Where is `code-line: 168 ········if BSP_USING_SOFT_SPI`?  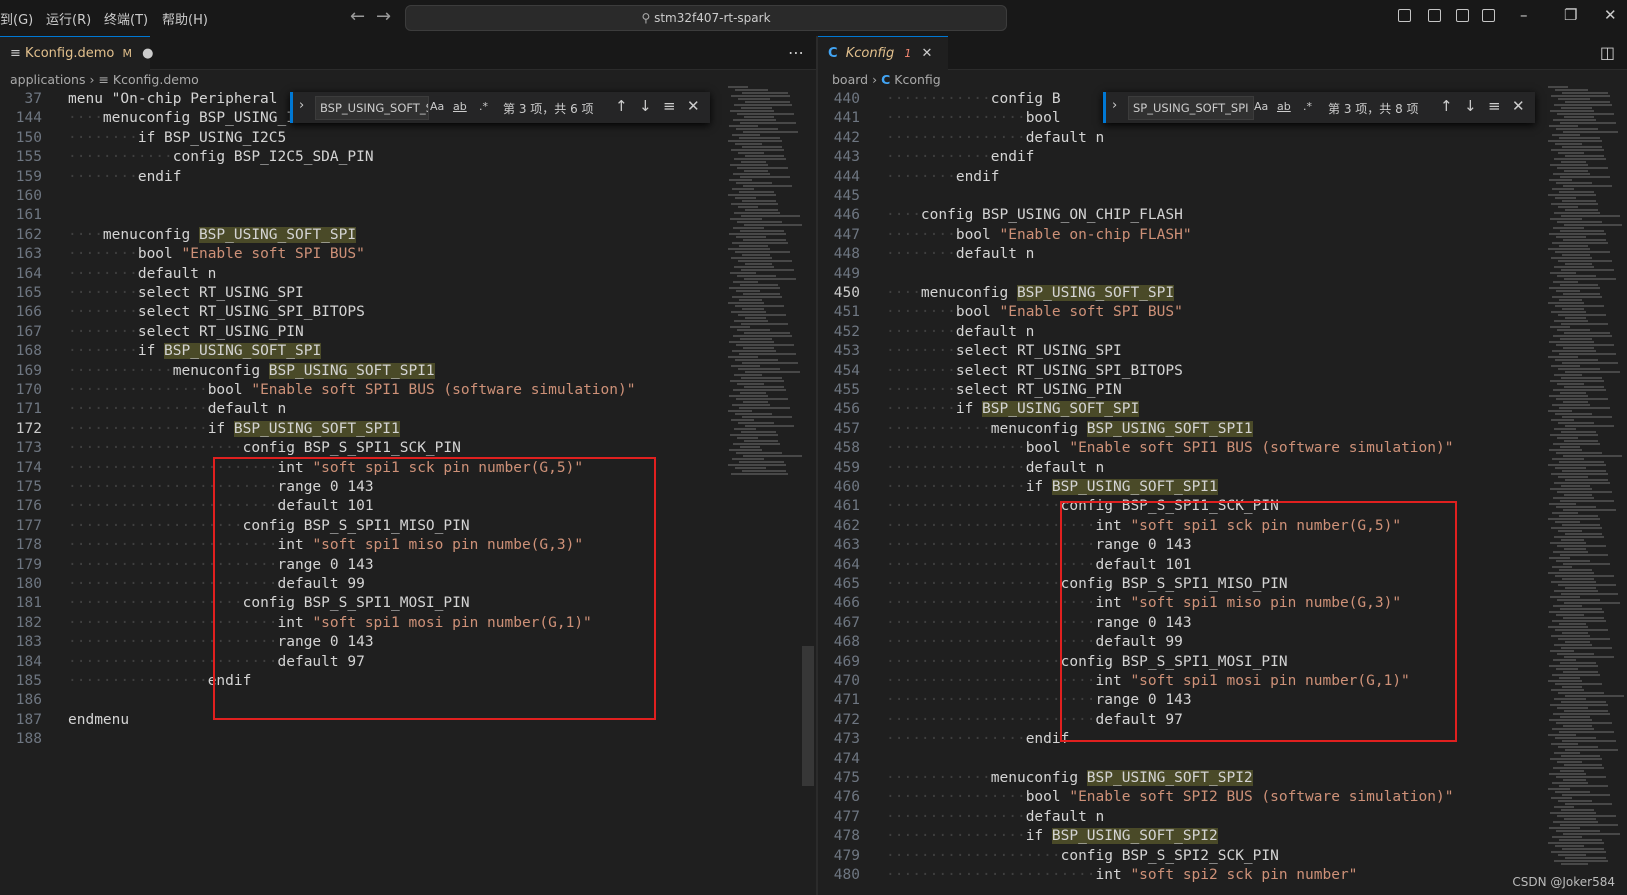 code-line: 168 ········if BSP_USING_SOFT_SPI is located at coordinates (161, 351).